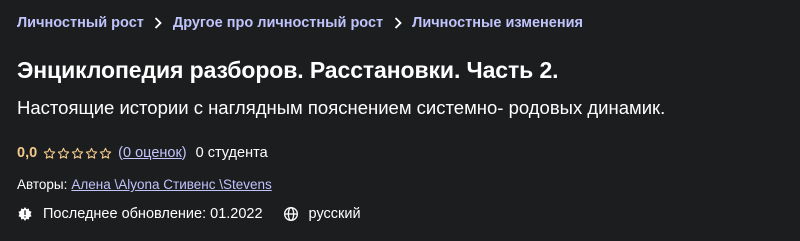 The height and width of the screenshot is (241, 800). Describe the element at coordinates (171, 184) in the screenshot. I see `author-link: Алена \Alyona Стивенс \Stevens` at that location.